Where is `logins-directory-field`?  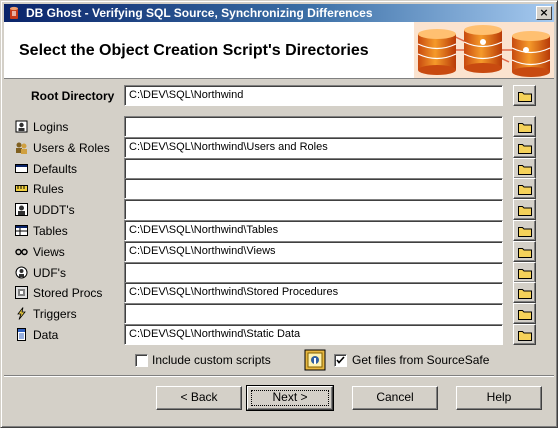 logins-directory-field is located at coordinates (313, 126).